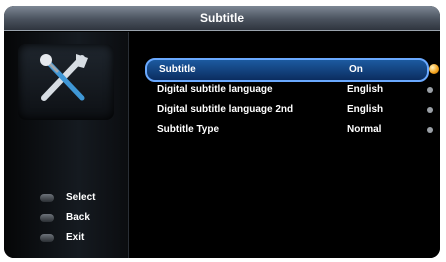 This screenshot has width=446, height=262. Describe the element at coordinates (364, 129) in the screenshot. I see `menu-item-value: Normal` at that location.